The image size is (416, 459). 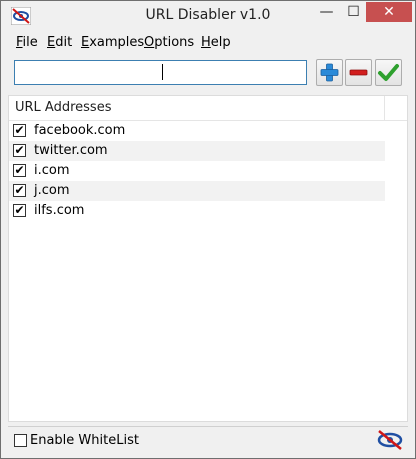 What do you see at coordinates (27, 42) in the screenshot?
I see `menu-file: File` at bounding box center [27, 42].